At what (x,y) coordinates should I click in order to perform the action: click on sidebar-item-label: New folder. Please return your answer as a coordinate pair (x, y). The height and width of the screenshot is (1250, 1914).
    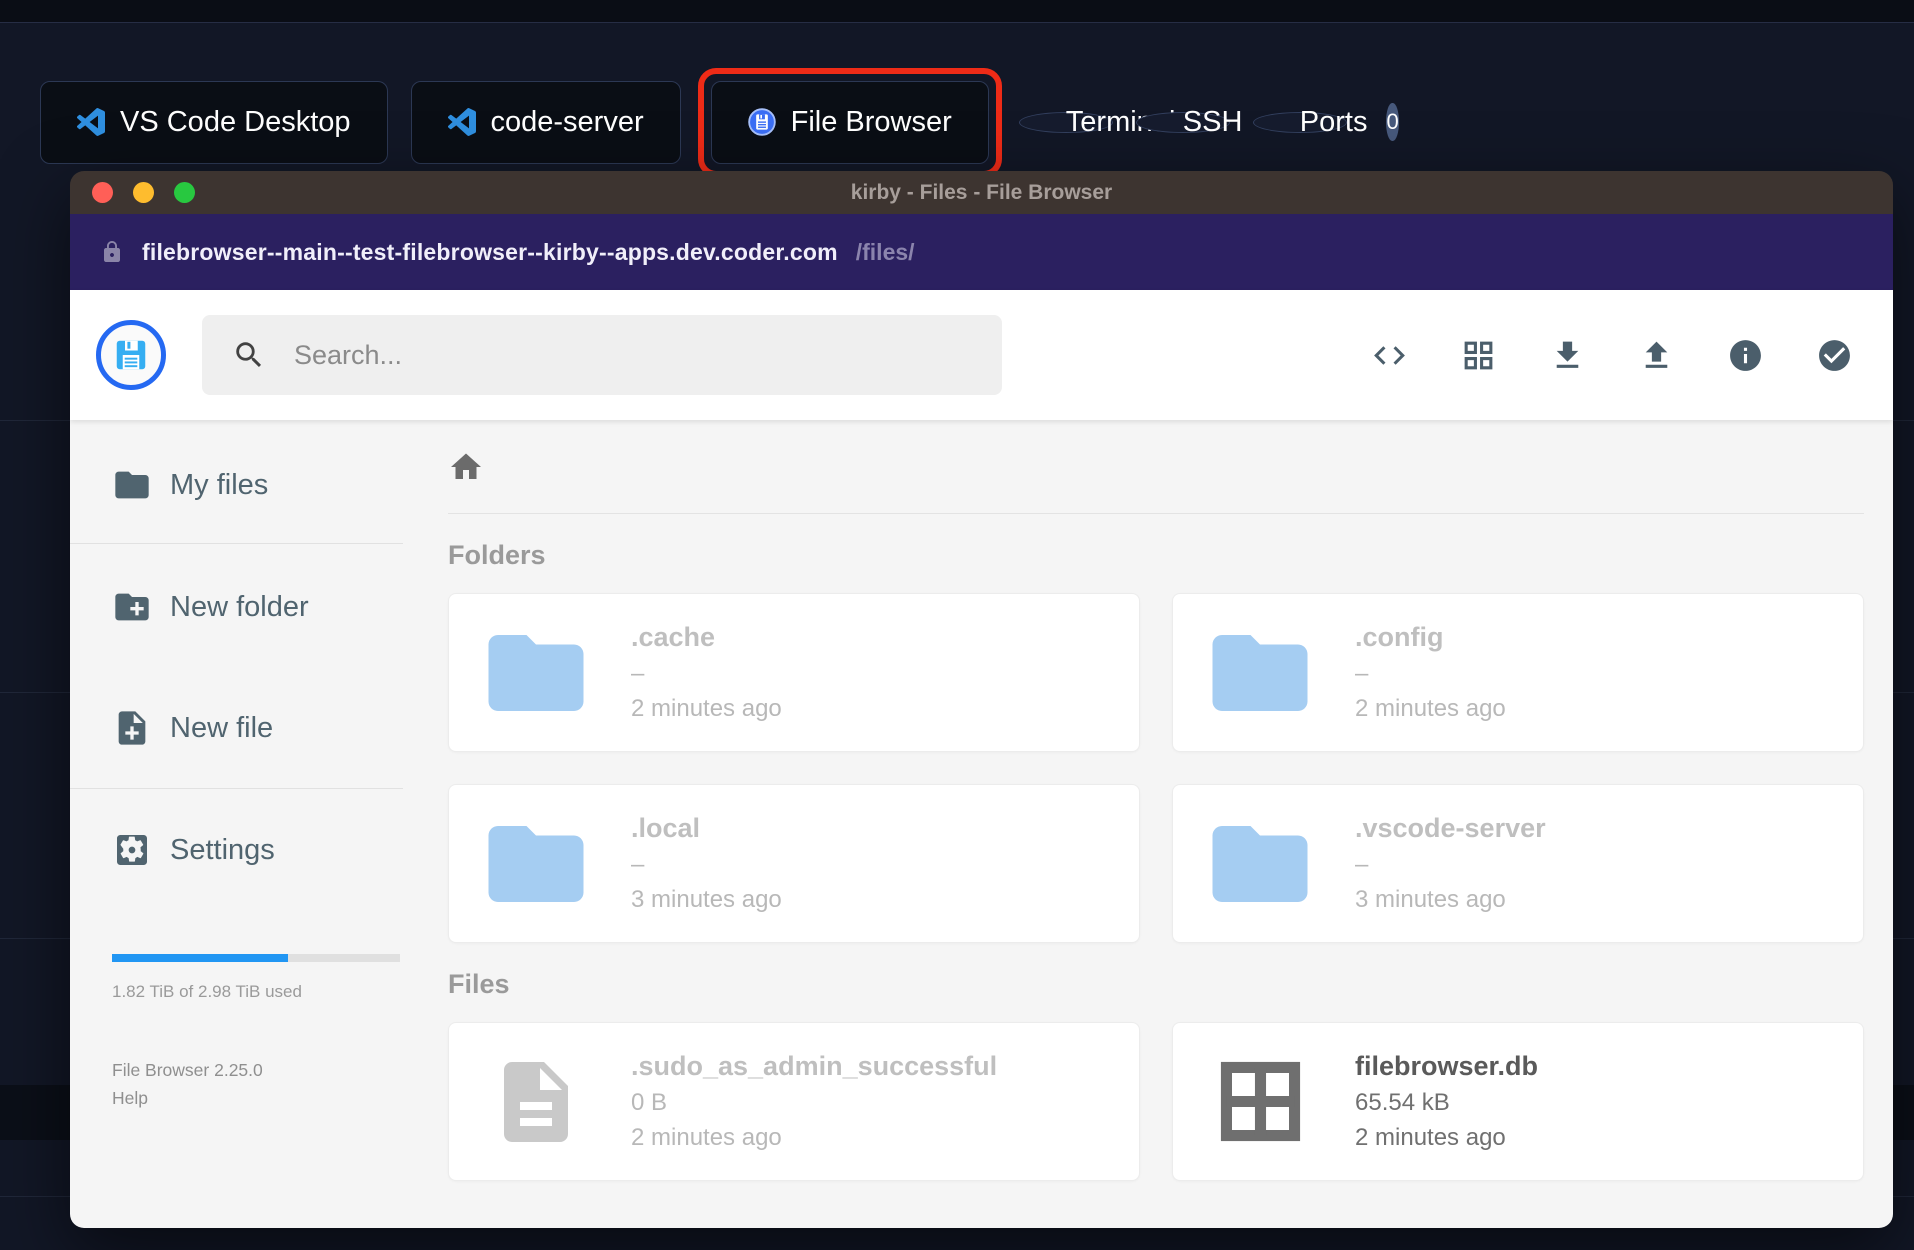
    Looking at the image, I should click on (239, 606).